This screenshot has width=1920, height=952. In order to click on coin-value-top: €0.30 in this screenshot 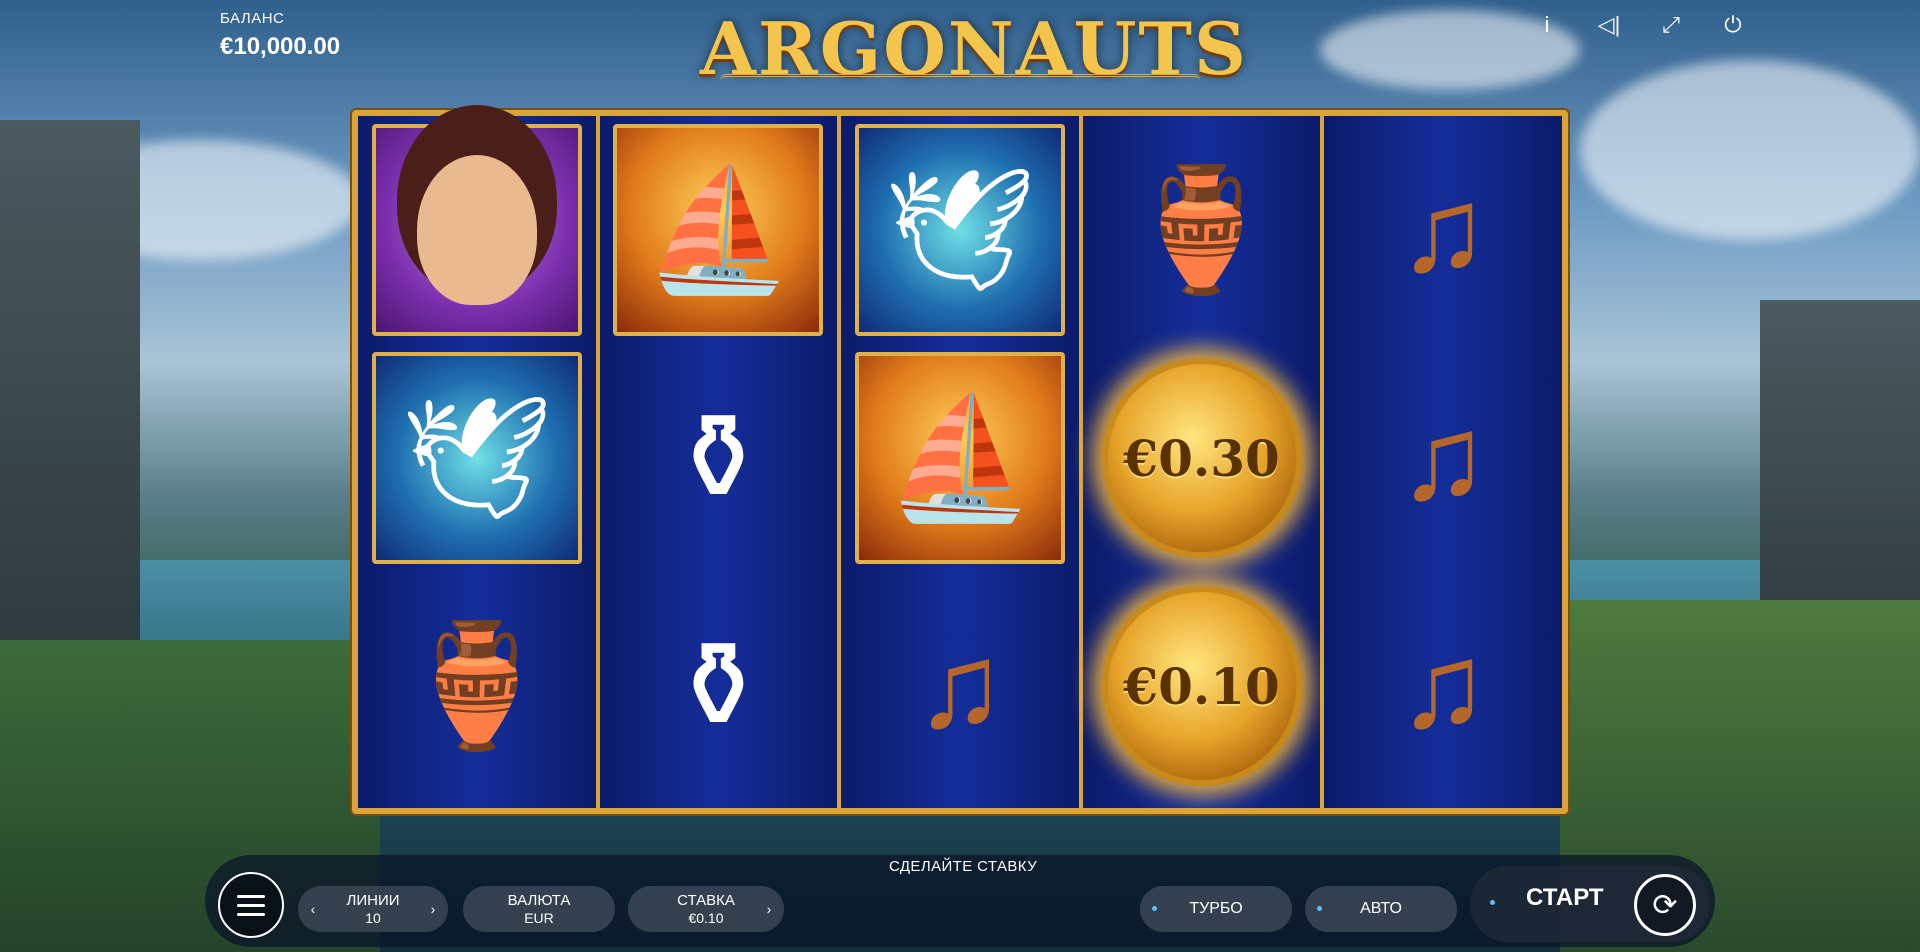, I will do `click(1201, 458)`.